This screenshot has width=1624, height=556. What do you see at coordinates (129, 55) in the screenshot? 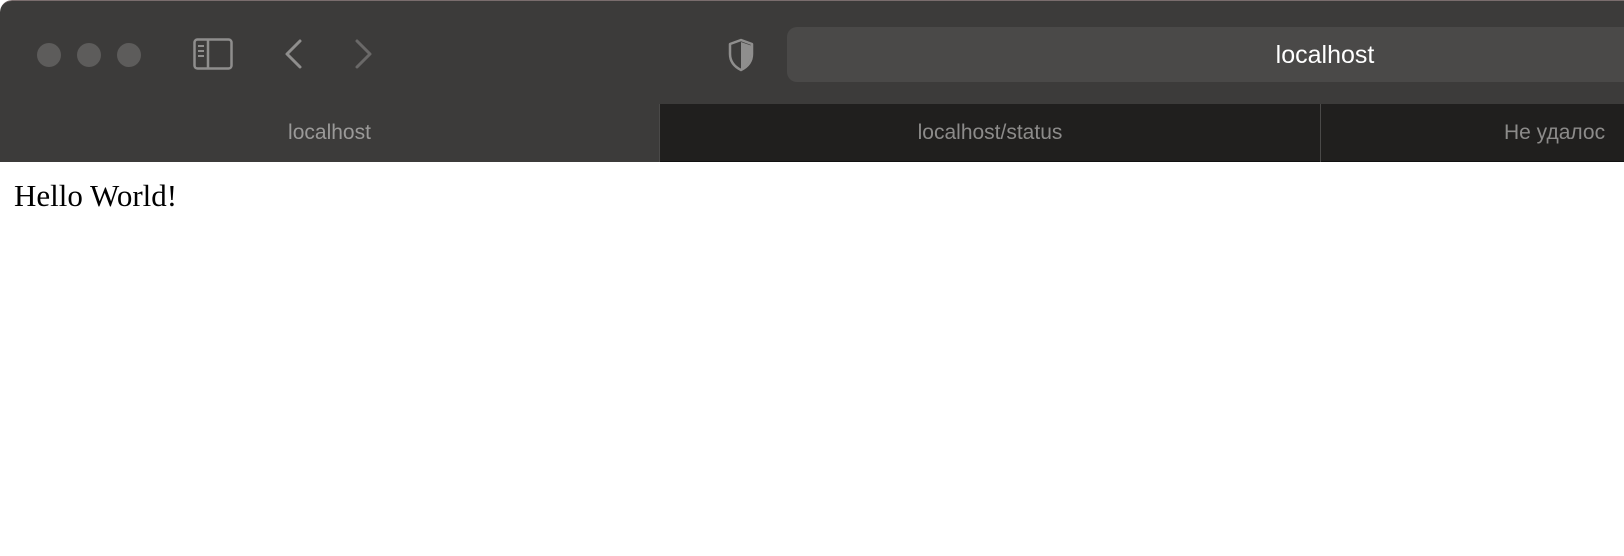
I see `zoom-window-button` at bounding box center [129, 55].